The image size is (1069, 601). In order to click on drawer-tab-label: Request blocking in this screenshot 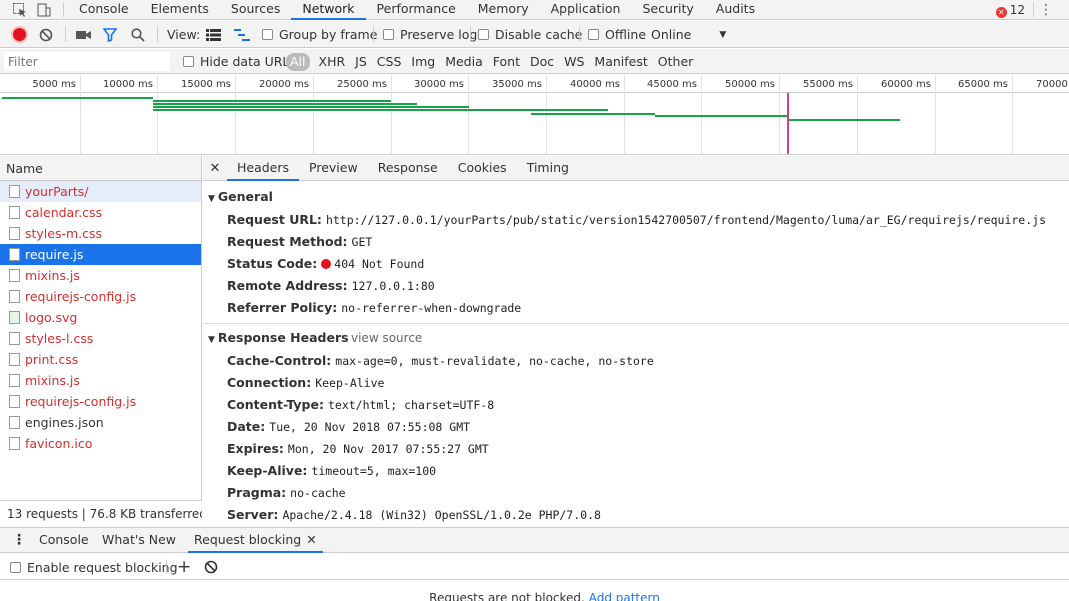, I will do `click(248, 539)`.